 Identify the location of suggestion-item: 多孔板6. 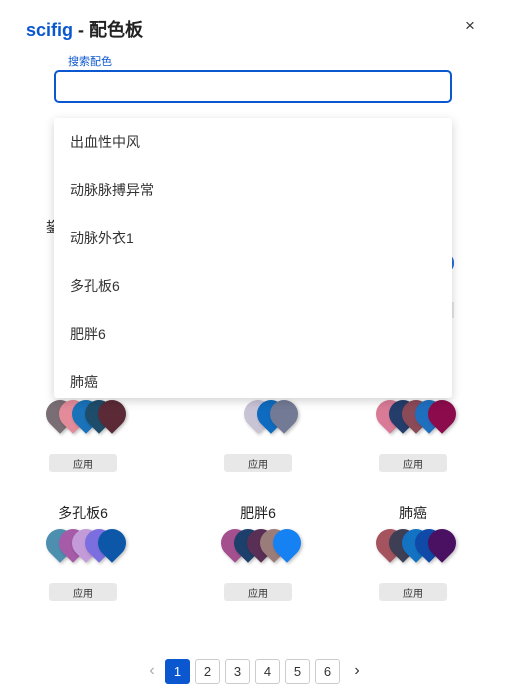
(253, 286).